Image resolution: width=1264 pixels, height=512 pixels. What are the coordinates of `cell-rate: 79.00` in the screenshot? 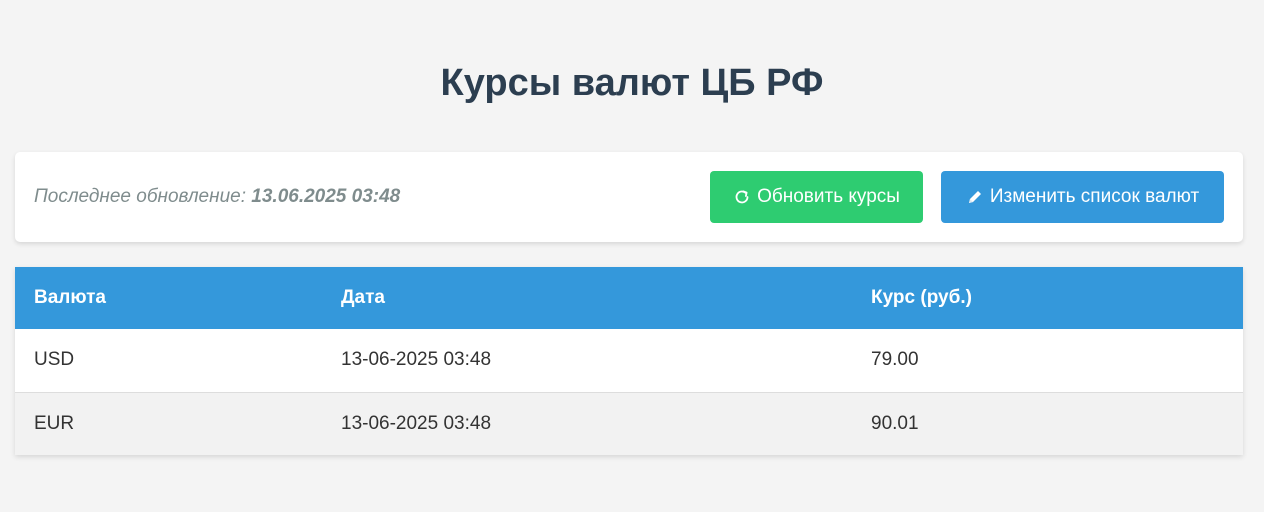 It's located at (1047, 361).